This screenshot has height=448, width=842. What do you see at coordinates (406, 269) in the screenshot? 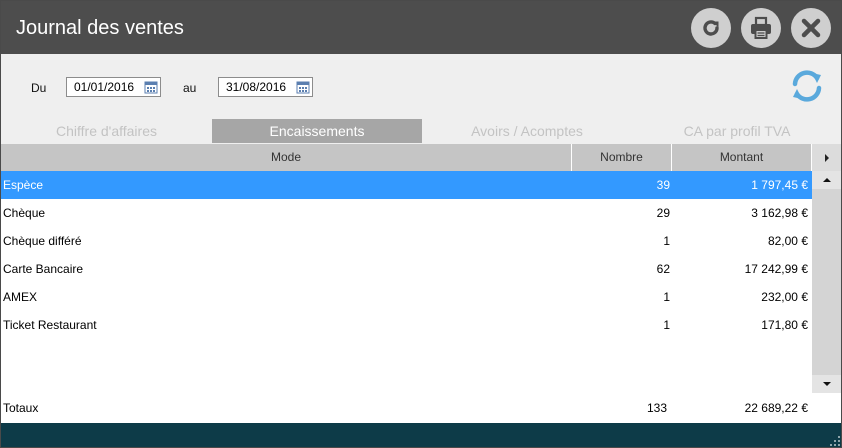
I see `table-row: Carte Bancaire 62 17 242,99 €` at bounding box center [406, 269].